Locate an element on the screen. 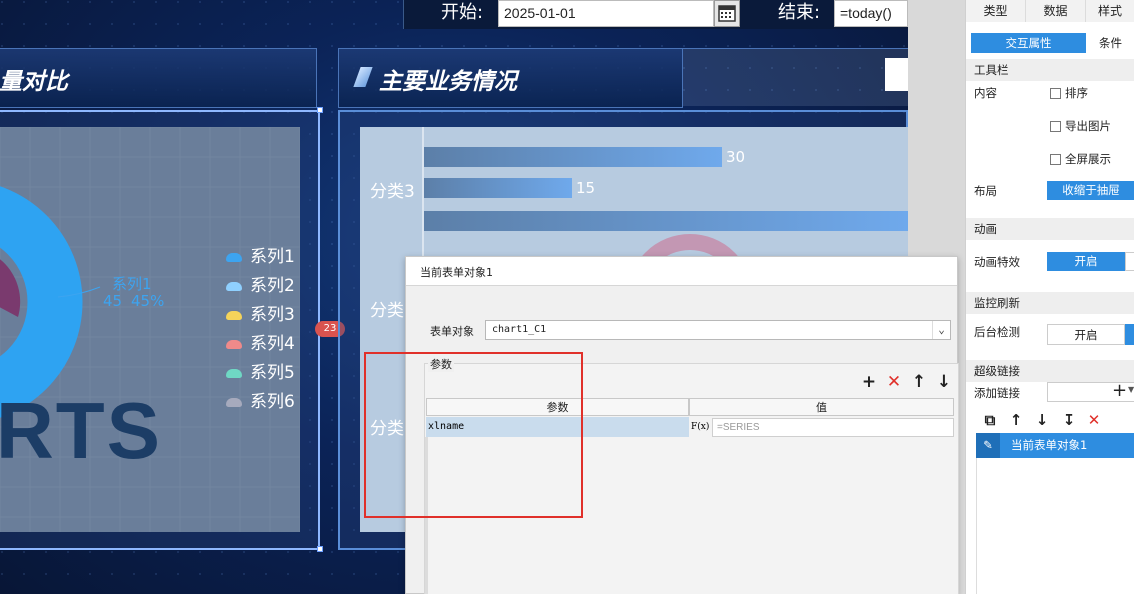 The width and height of the screenshot is (1134, 594). legend-item-1: 系列1 is located at coordinates (260, 257).